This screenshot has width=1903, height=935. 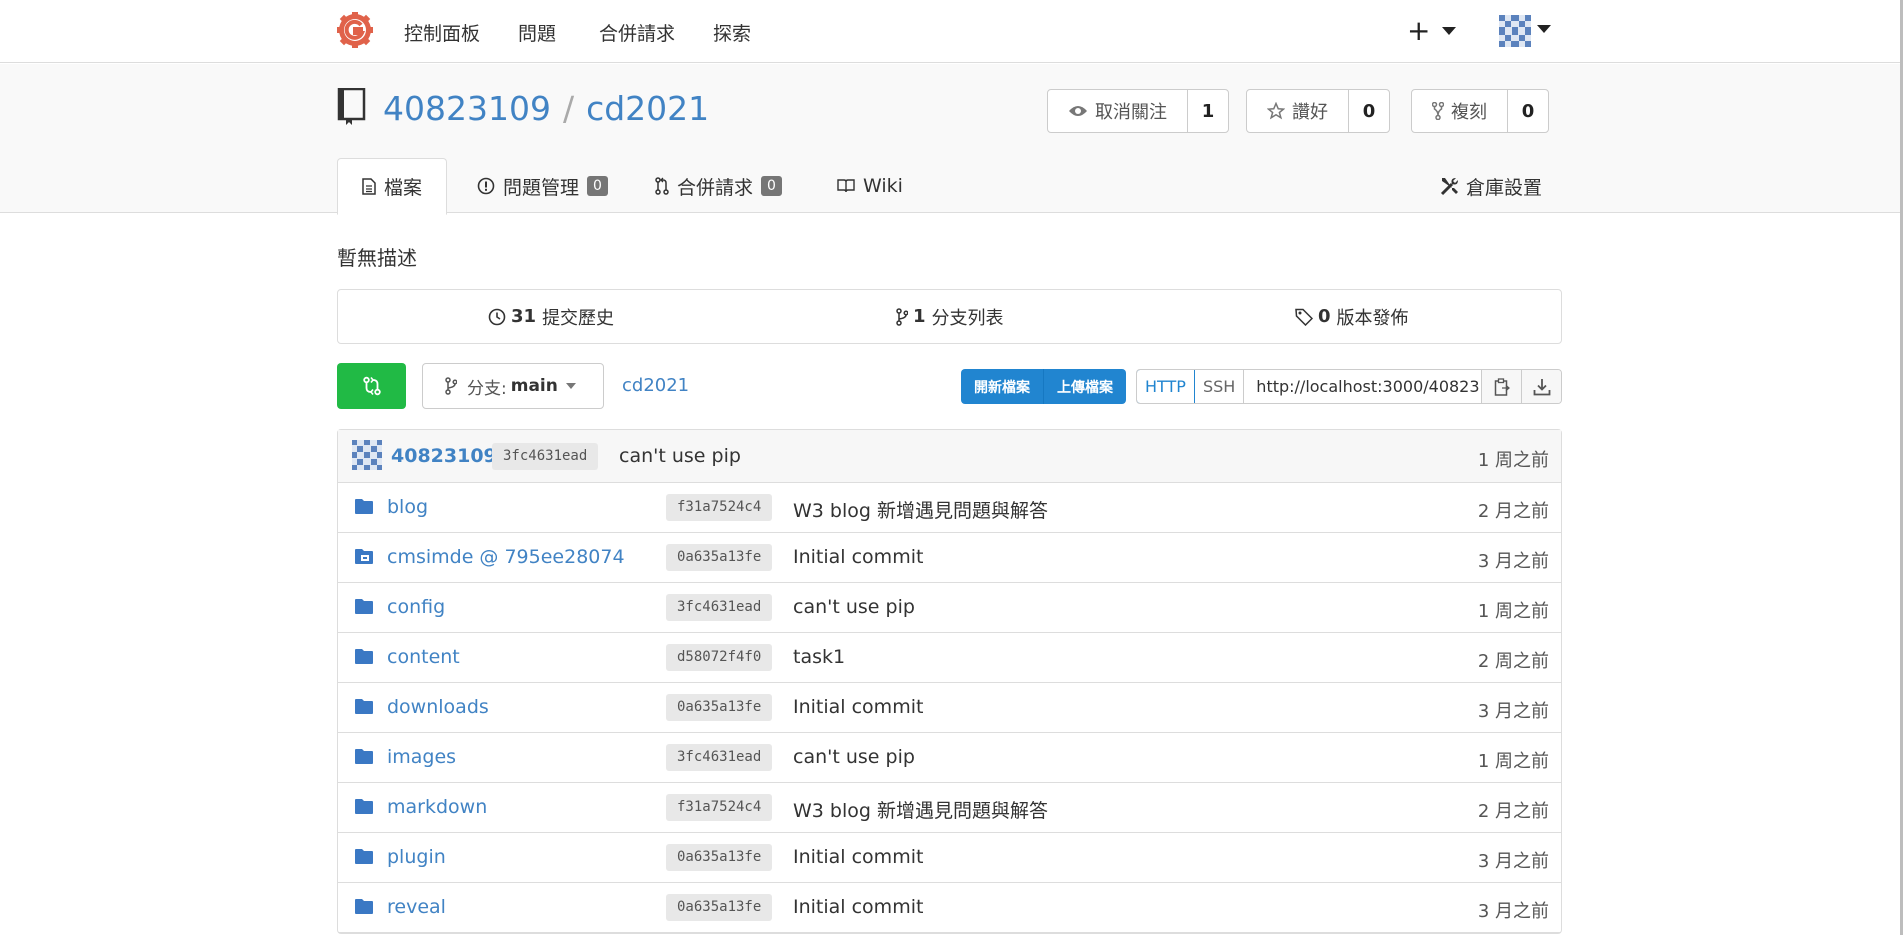 What do you see at coordinates (637, 32) in the screenshot?
I see `nav-pulls: 合併請求` at bounding box center [637, 32].